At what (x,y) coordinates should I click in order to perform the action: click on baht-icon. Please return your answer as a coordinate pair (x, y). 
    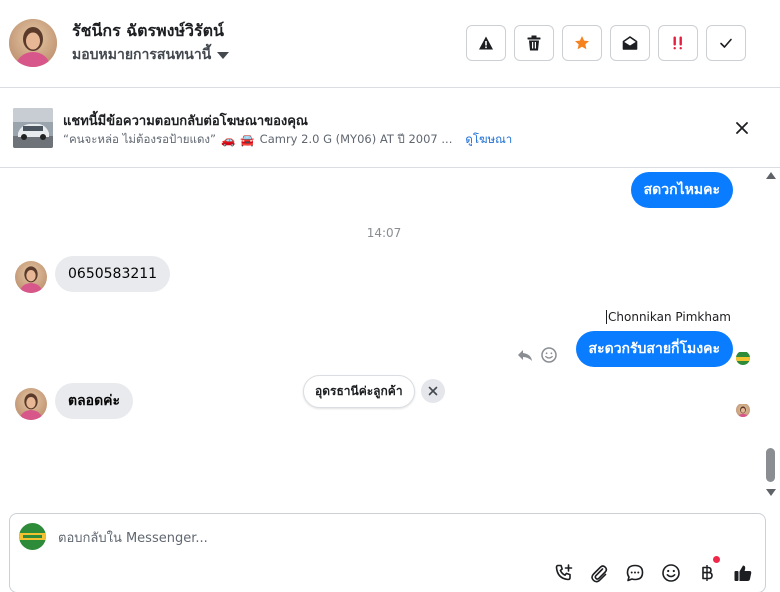
    Looking at the image, I should click on (707, 573).